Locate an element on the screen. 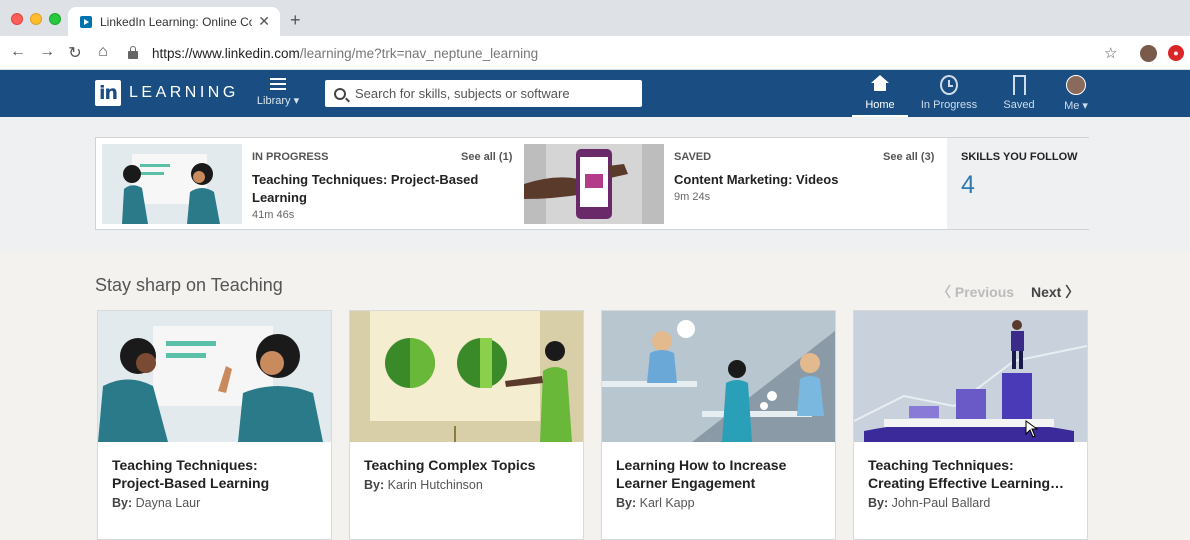 This screenshot has width=1190, height=540. hamburger-icon is located at coordinates (278, 84).